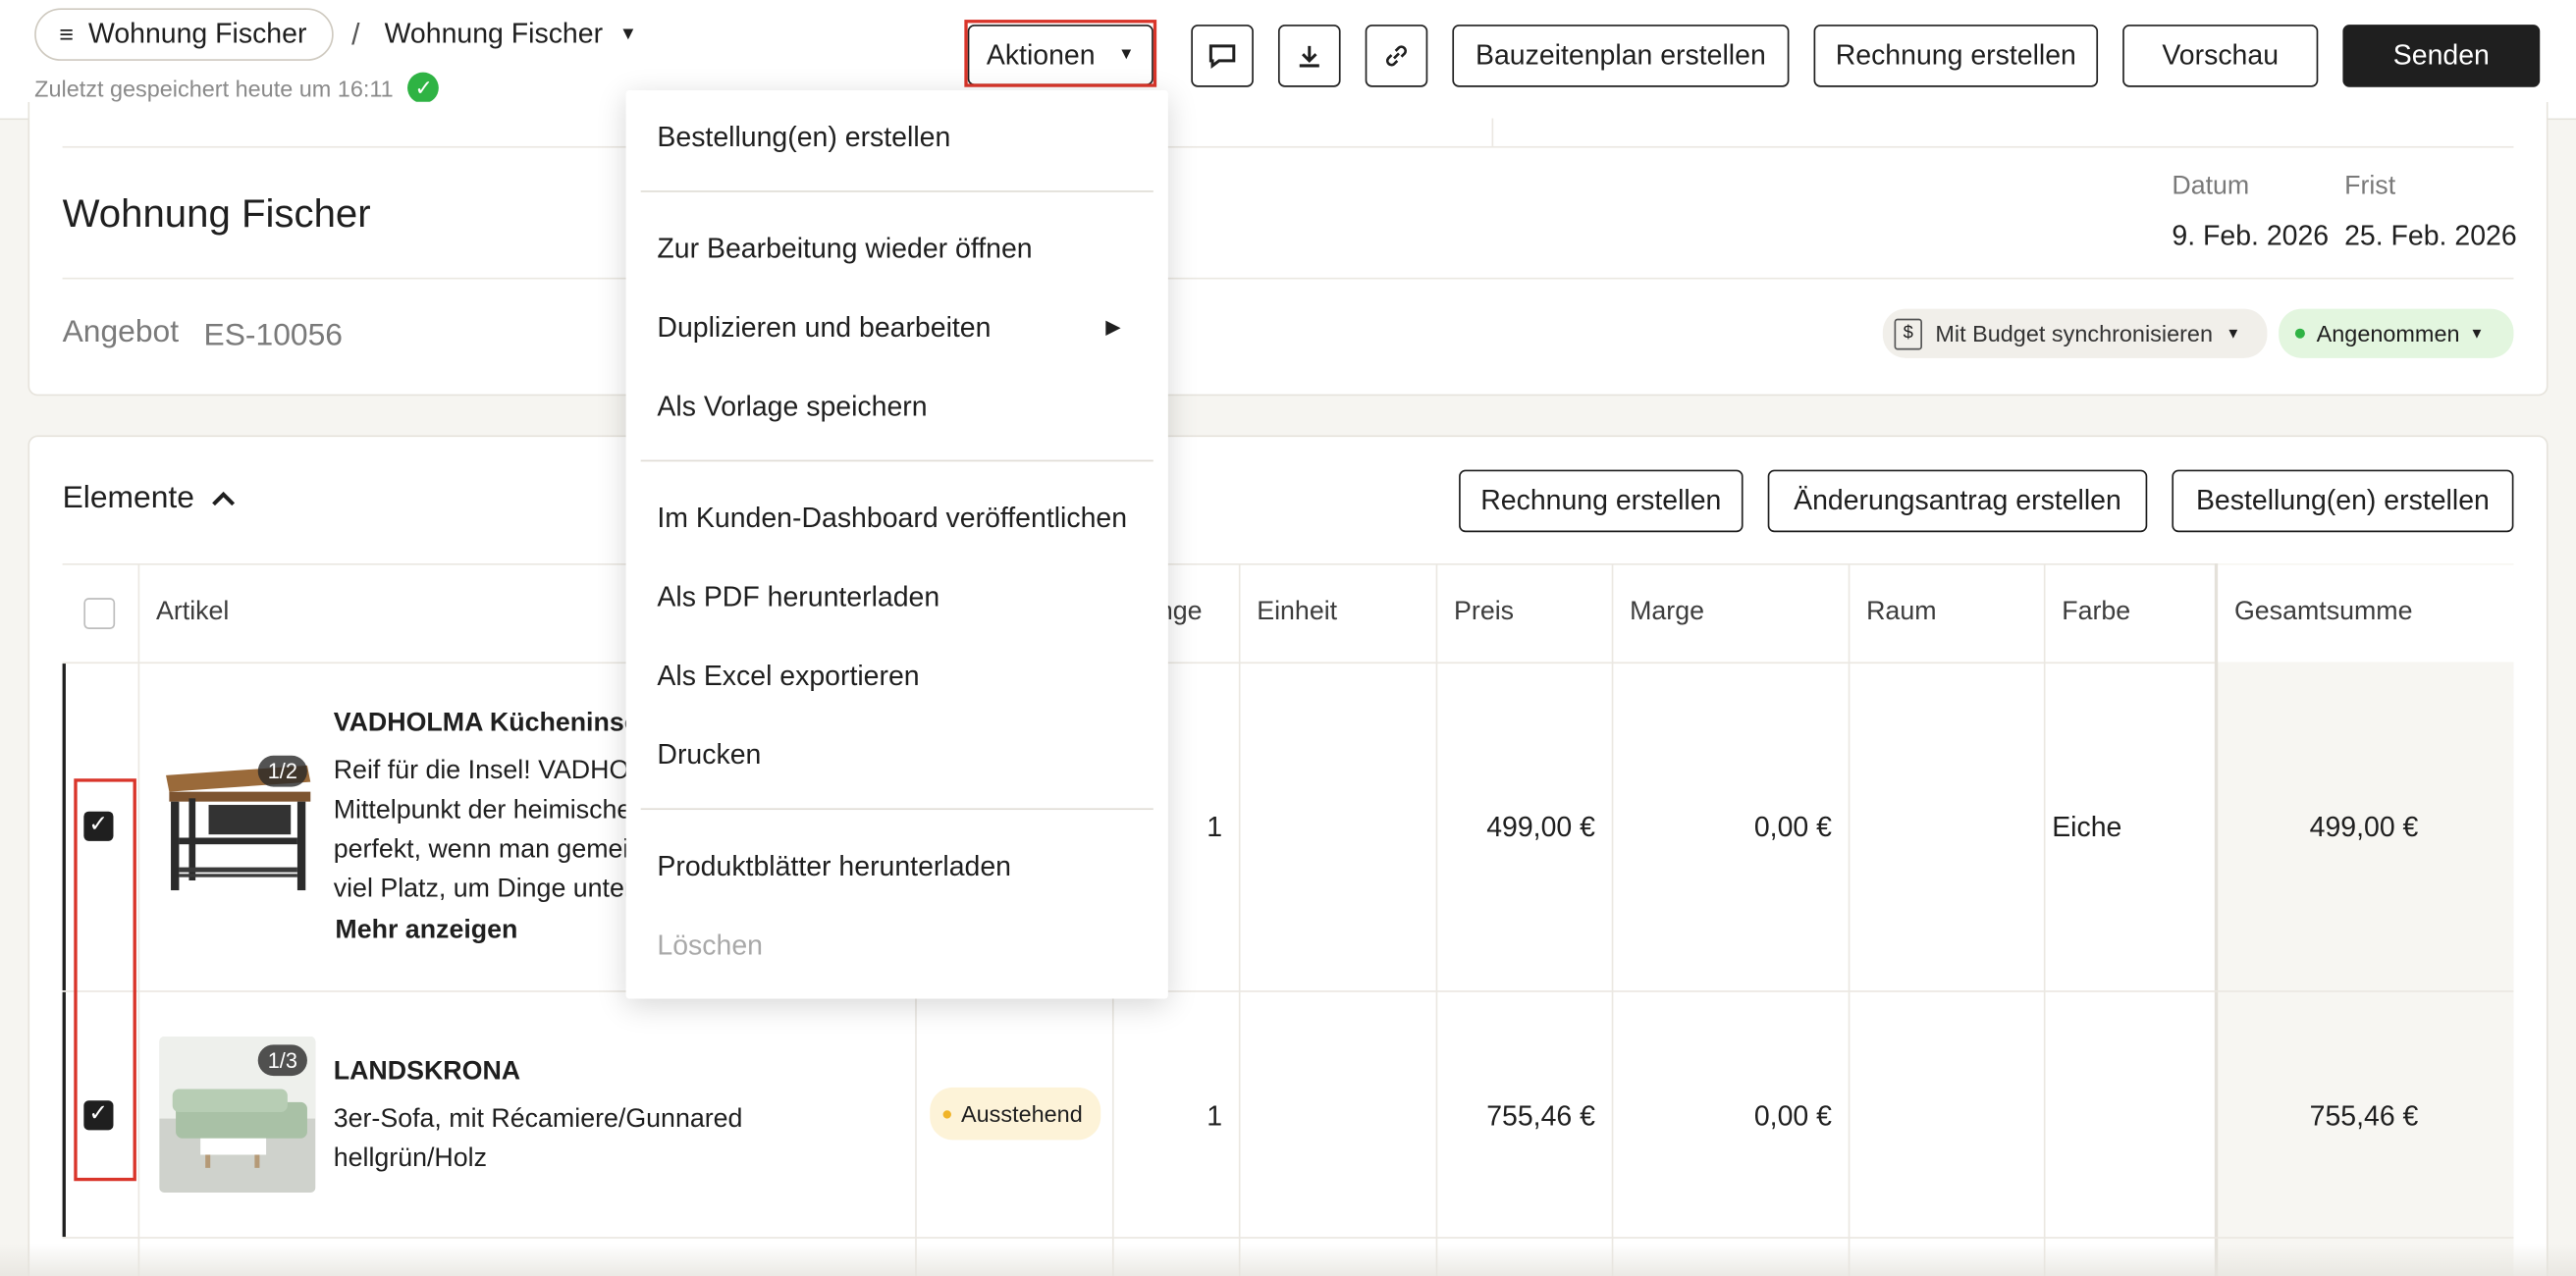 Image resolution: width=2576 pixels, height=1276 pixels. Describe the element at coordinates (844, 250) in the screenshot. I see `menu-item-reopen: Zur Bearbeitung wieder öffnen` at that location.